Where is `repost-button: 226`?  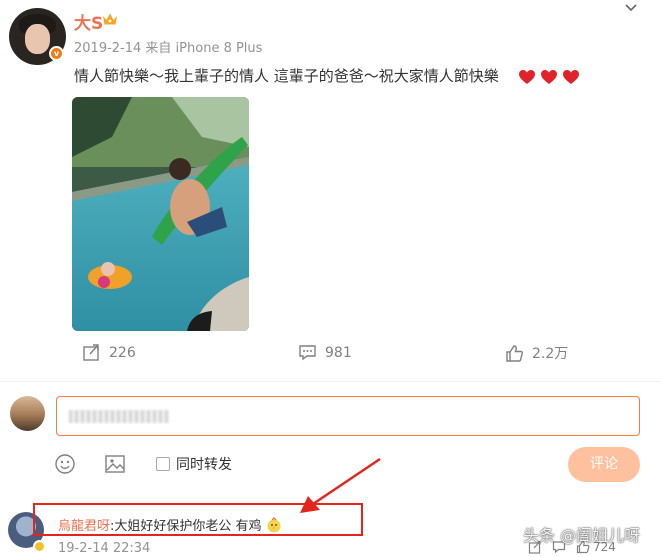
repost-button: 226 is located at coordinates (109, 352).